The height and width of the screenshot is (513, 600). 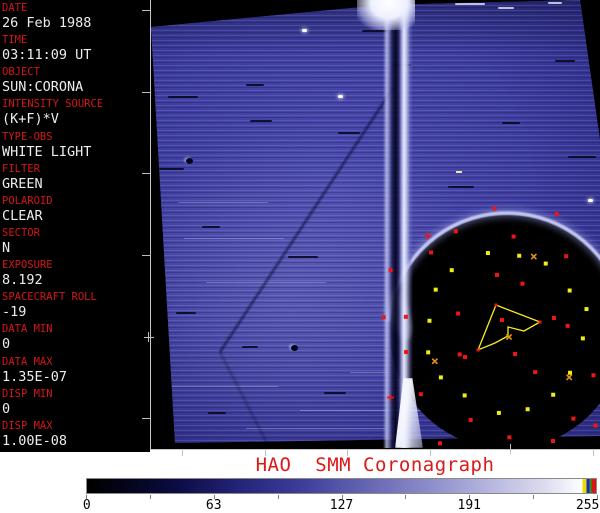 I want to click on metadata-field: OBJECT SUN:CORONA, so click(x=76, y=82).